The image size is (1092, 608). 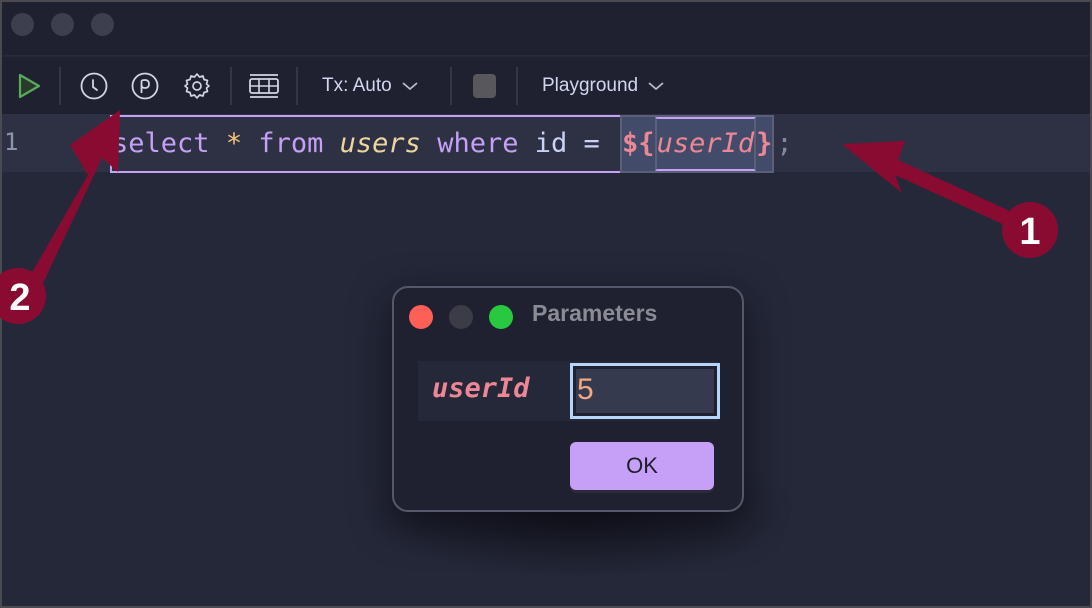 I want to click on toolbar: Tx: Auto Playground, so click(x=546, y=85).